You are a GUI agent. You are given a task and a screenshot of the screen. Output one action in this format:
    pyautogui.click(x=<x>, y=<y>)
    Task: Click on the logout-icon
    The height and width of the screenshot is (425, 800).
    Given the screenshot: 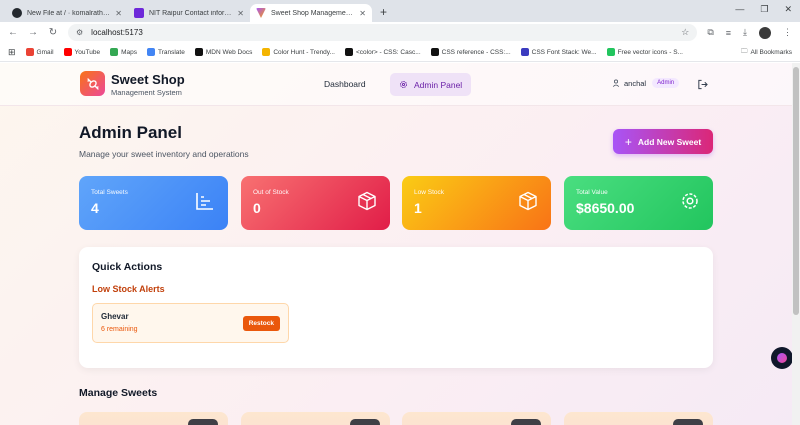 What is the action you would take?
    pyautogui.click(x=702, y=86)
    